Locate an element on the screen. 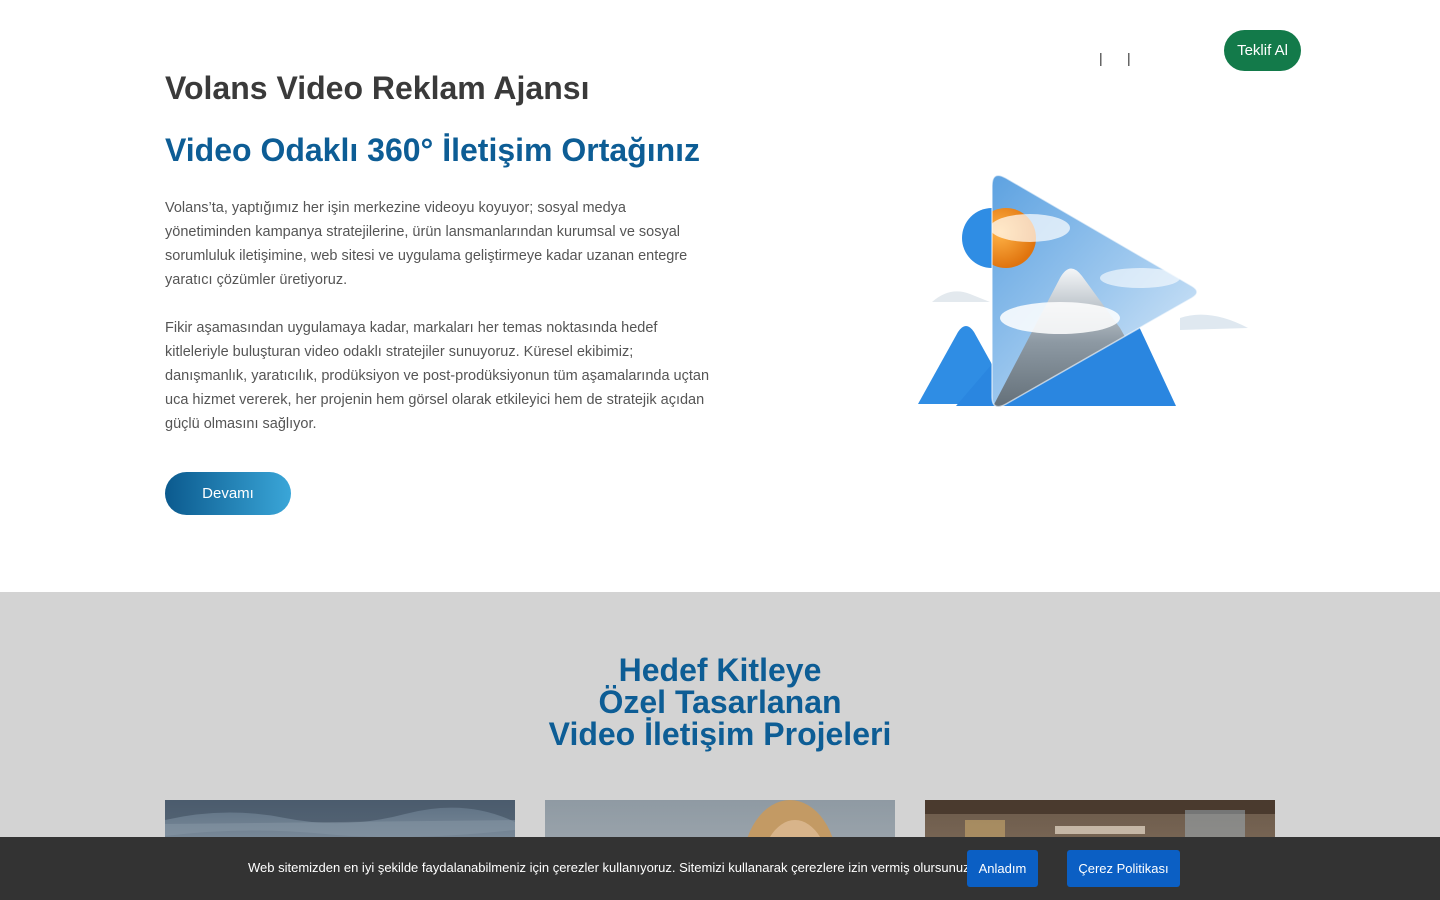  hero-headline: Video Odaklı 360° İletişim Ortağınız is located at coordinates (433, 150).